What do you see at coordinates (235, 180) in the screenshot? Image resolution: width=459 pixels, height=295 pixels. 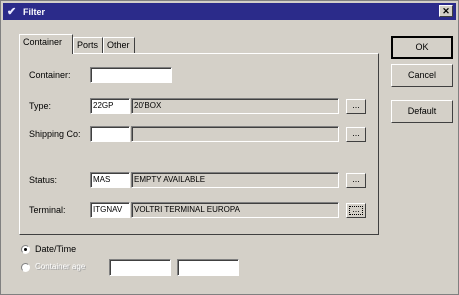 I see `status-description-field: EMPTY AVAILABLE` at bounding box center [235, 180].